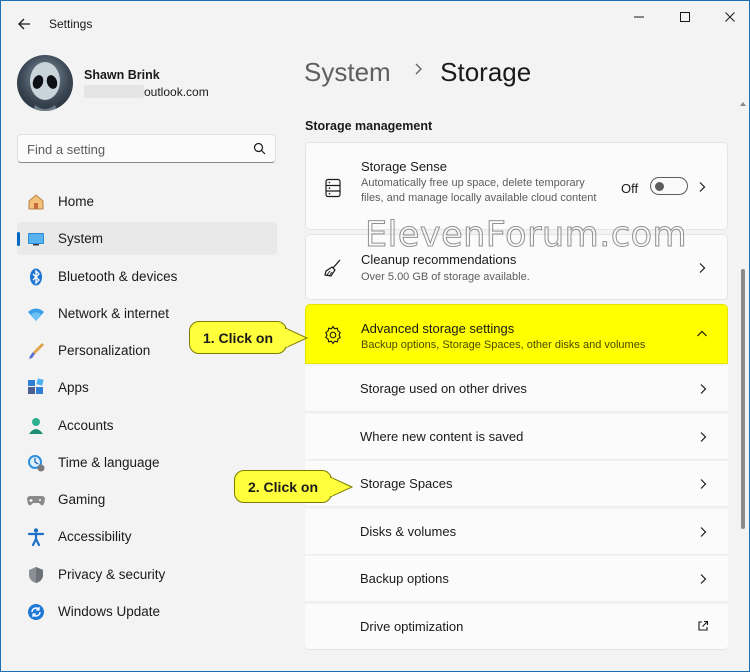 The image size is (750, 672). What do you see at coordinates (104, 350) in the screenshot?
I see `sidebar-item-label: Personalization` at bounding box center [104, 350].